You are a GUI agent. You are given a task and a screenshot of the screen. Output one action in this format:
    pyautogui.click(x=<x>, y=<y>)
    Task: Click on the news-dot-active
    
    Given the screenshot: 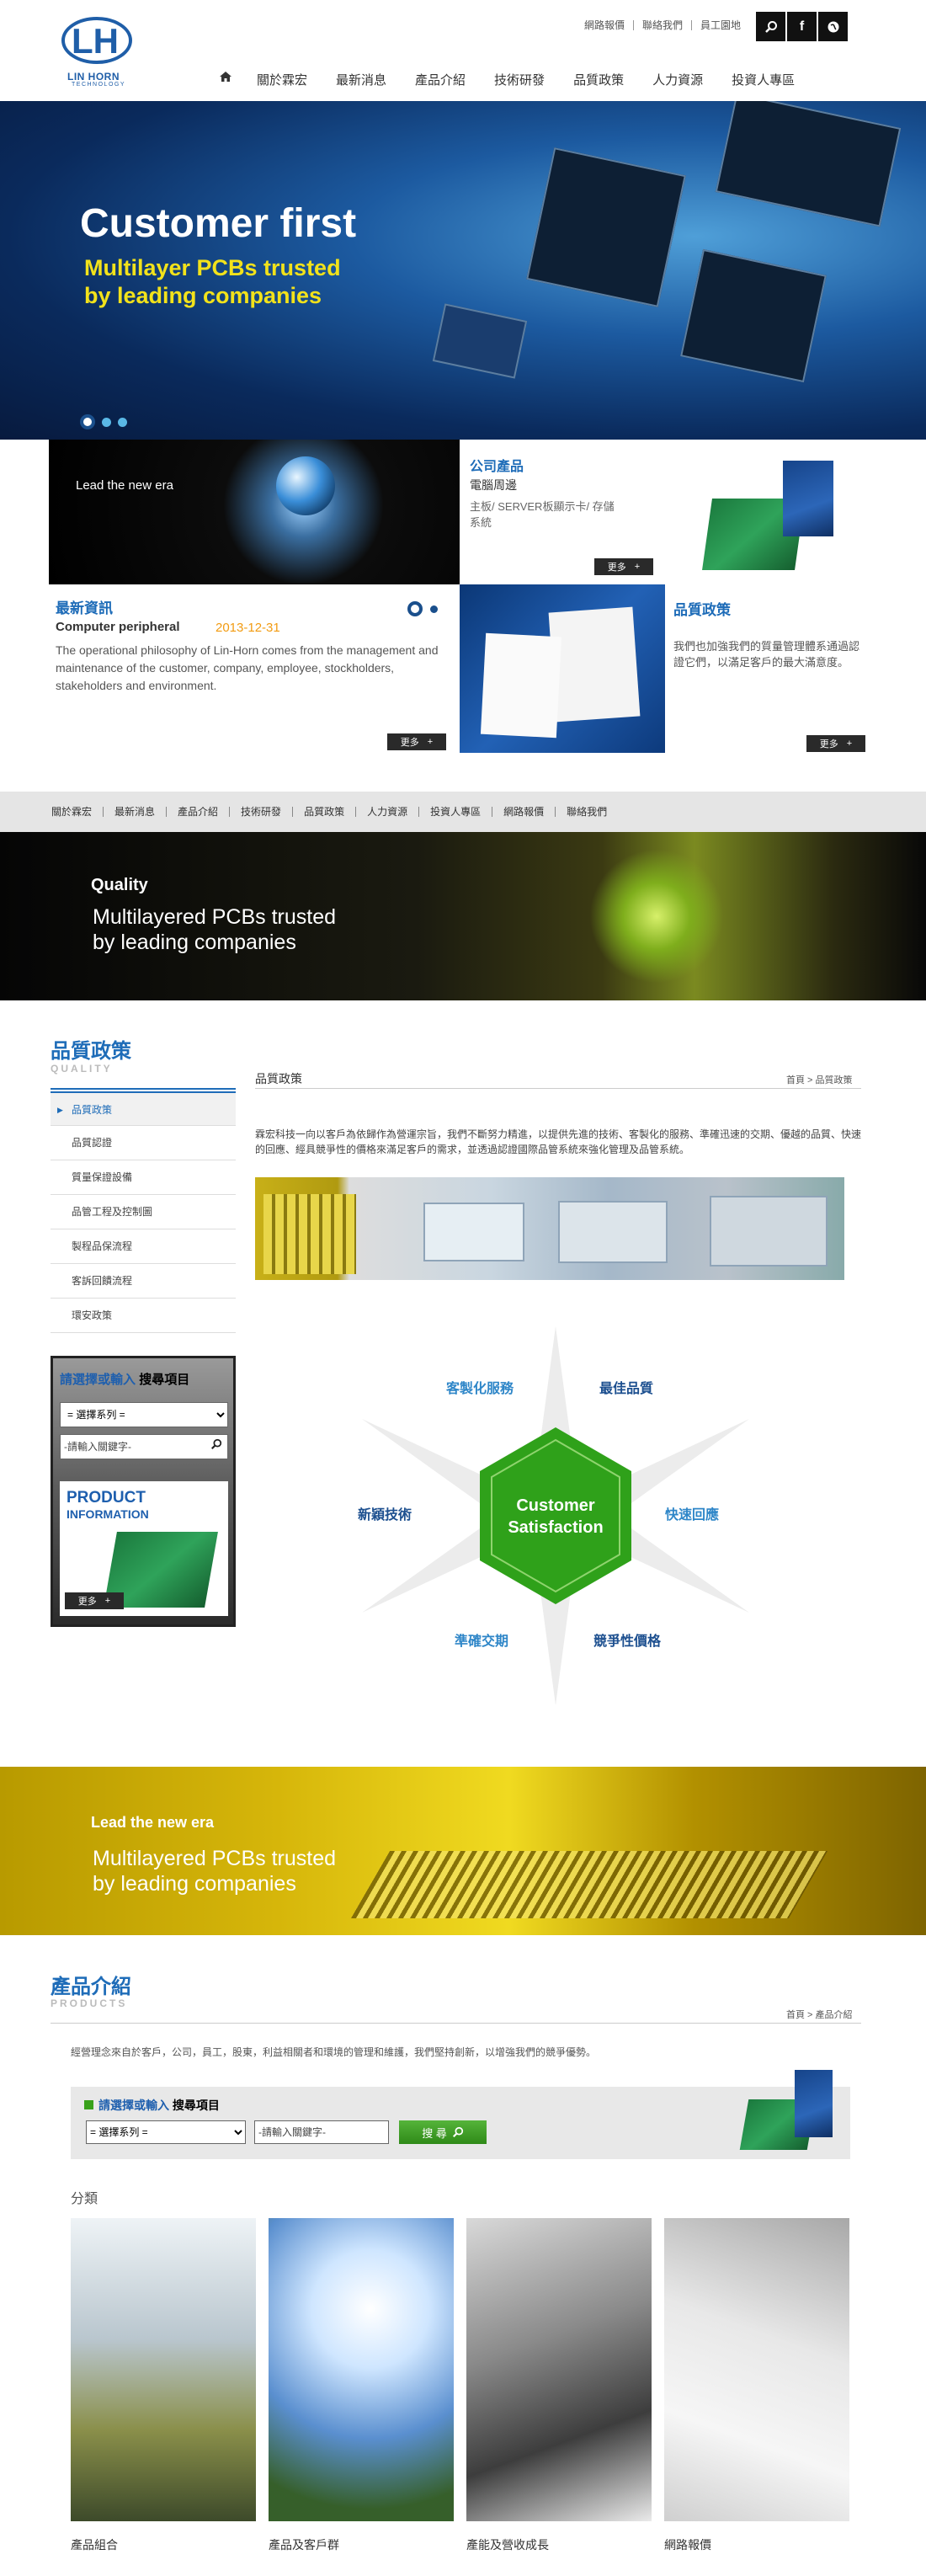 What is the action you would take?
    pyautogui.click(x=415, y=608)
    